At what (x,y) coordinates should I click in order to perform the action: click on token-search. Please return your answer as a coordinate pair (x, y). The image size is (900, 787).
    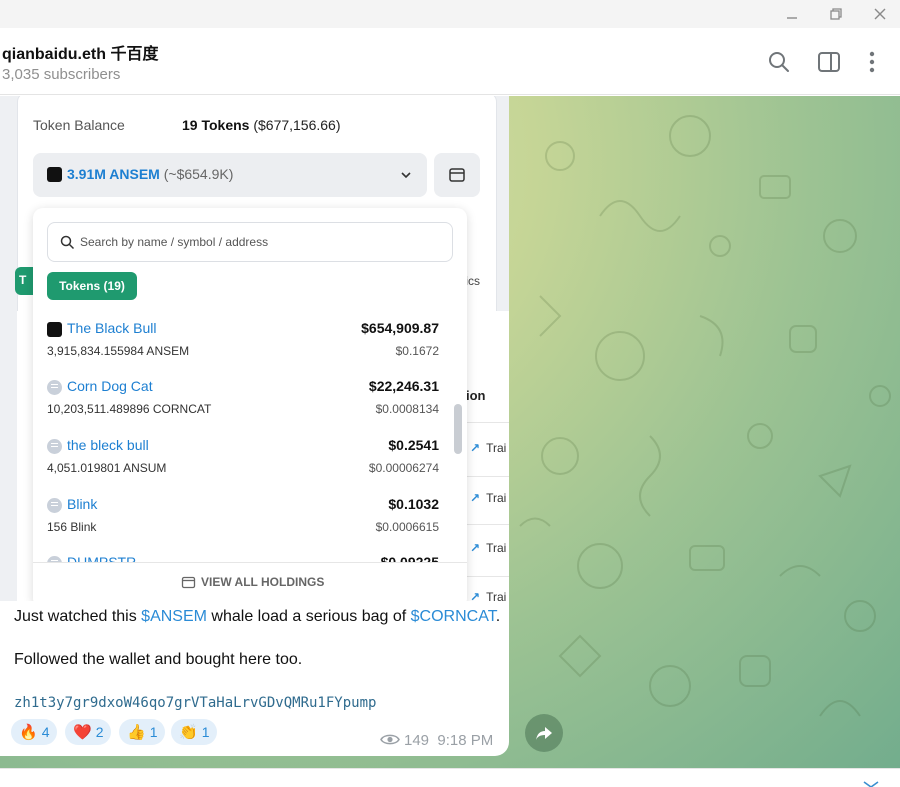
    Looking at the image, I should click on (250, 242).